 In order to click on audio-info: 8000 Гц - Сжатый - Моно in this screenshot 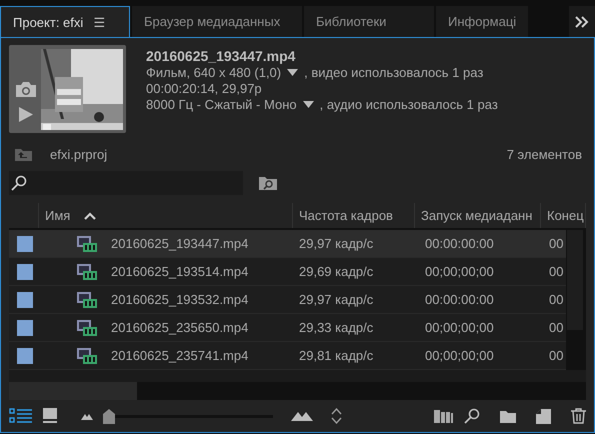, I will do `click(221, 104)`.